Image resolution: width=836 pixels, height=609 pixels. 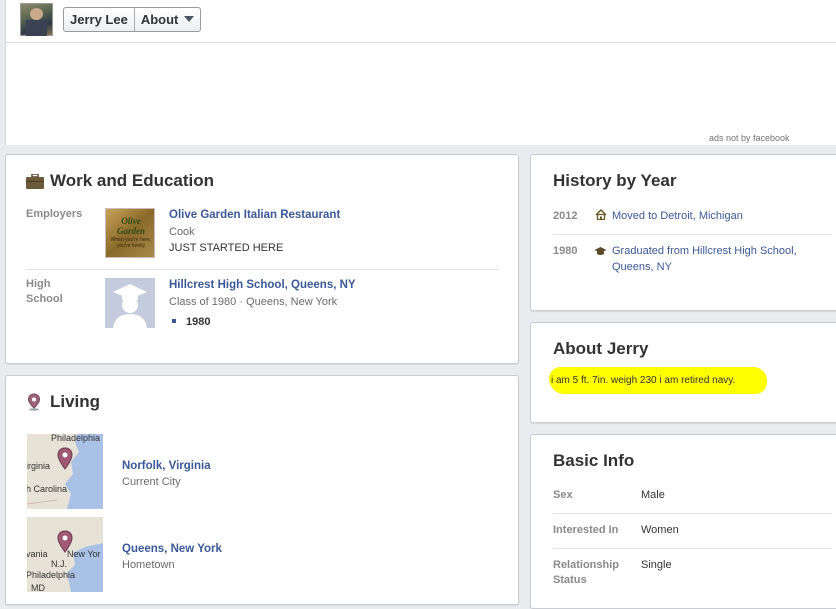 I want to click on avatar-body, so click(x=36, y=28).